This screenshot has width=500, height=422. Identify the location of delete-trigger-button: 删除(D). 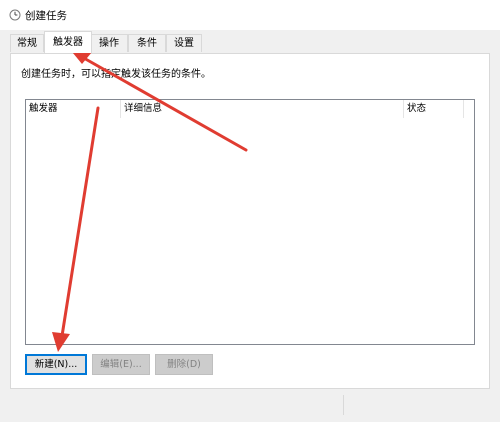
(184, 364).